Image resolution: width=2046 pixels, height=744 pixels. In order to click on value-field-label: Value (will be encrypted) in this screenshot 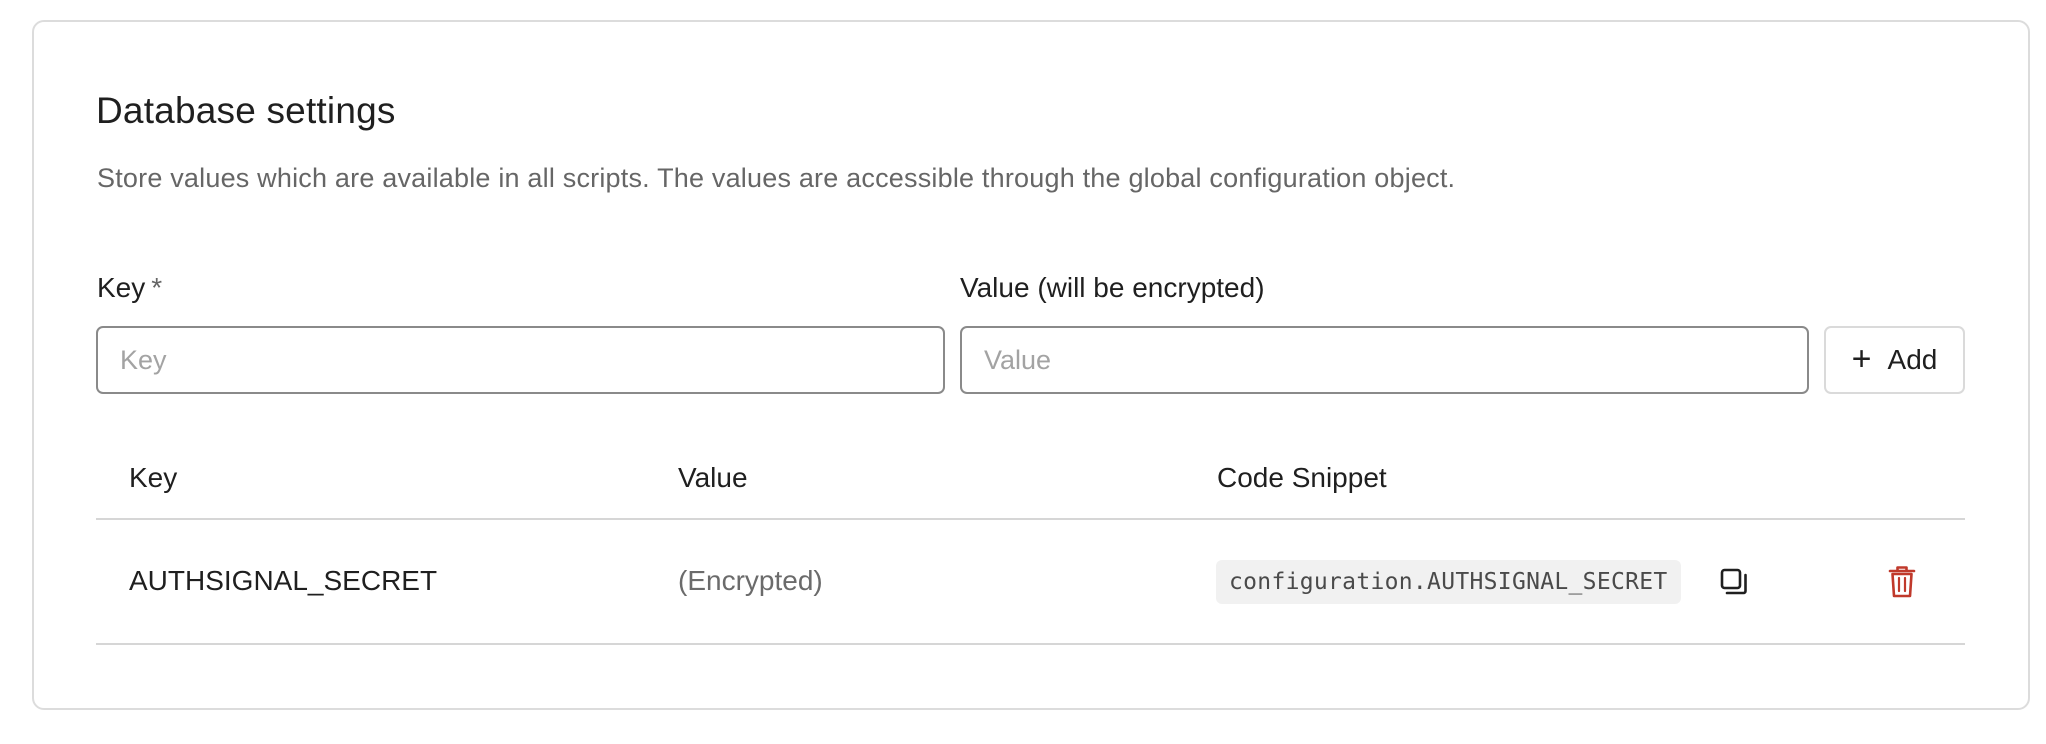, I will do `click(1112, 287)`.